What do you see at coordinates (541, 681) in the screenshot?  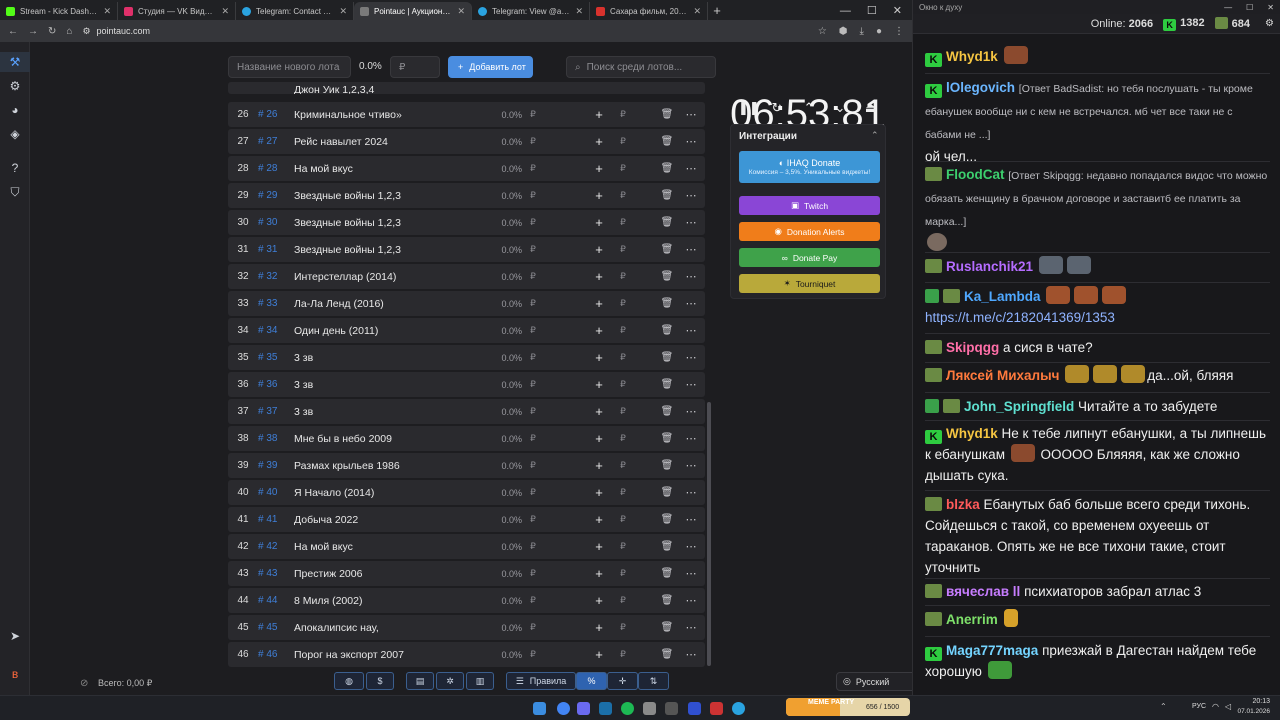 I see `rules-button: ☰ Правила` at bounding box center [541, 681].